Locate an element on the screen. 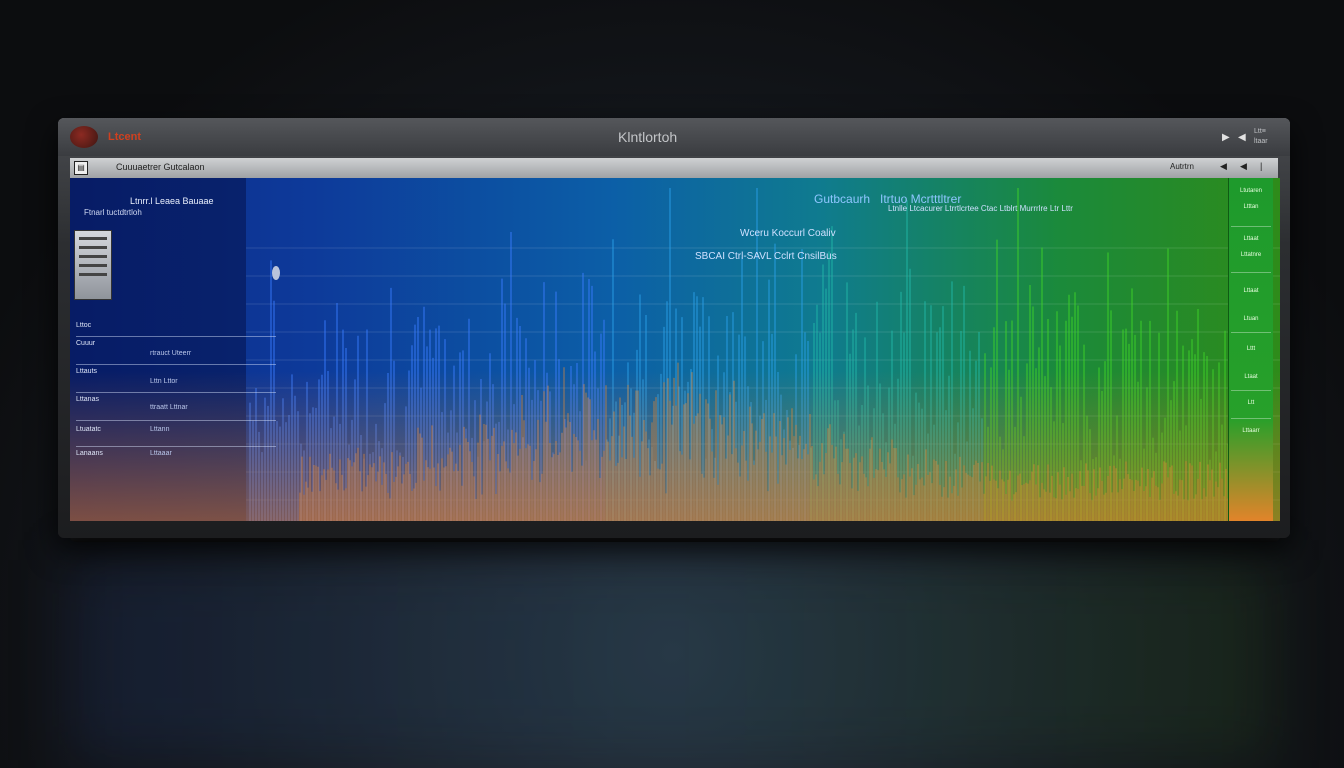 Image resolution: width=1344 pixels, height=768 pixels. center-heading: Gutbcaurh is located at coordinates (842, 199).